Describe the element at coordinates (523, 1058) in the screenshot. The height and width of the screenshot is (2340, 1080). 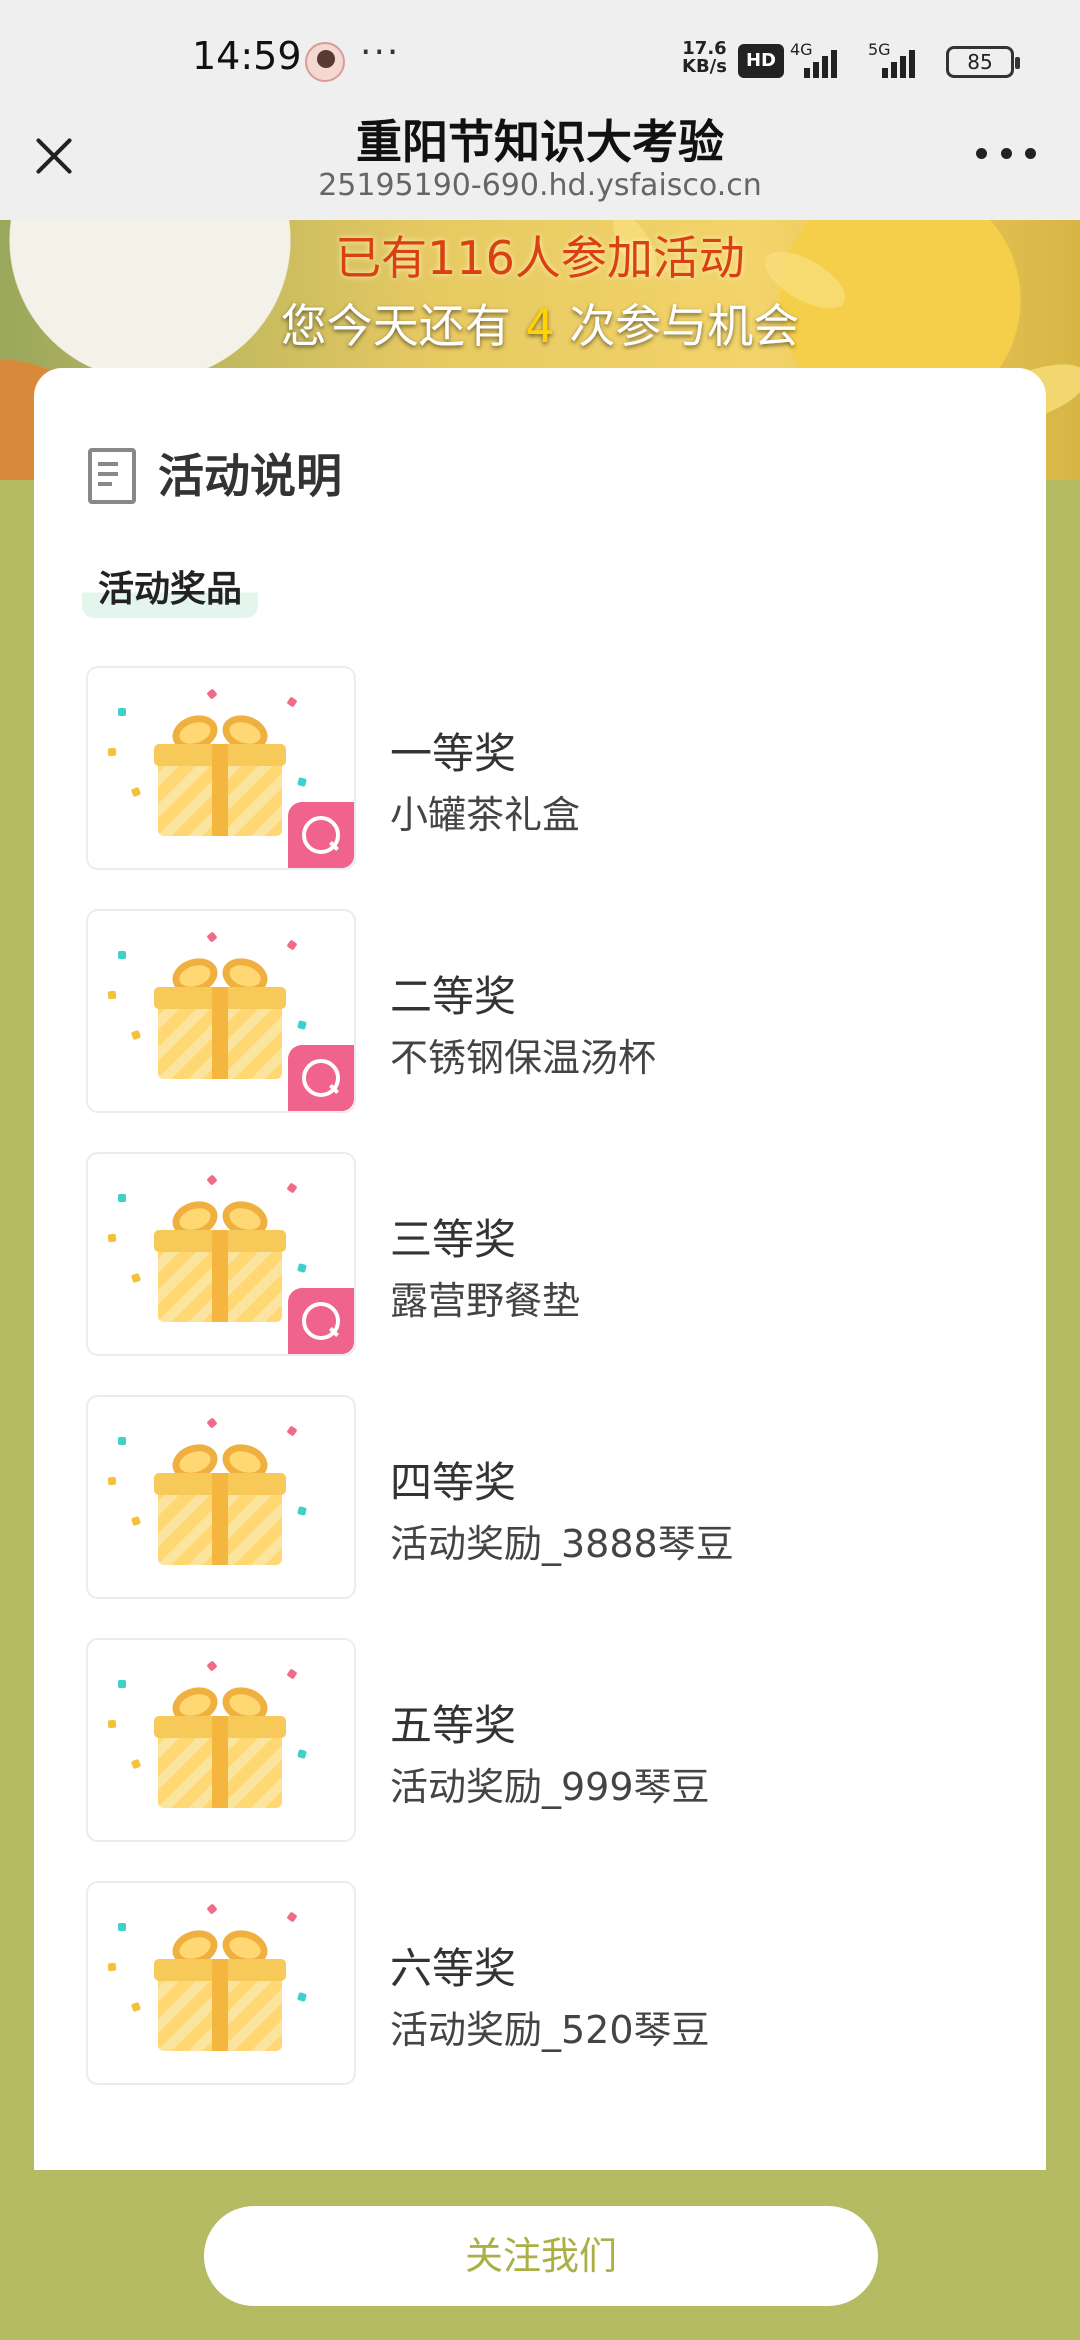
I see `prize-name: 不锈钢保温汤杯` at that location.